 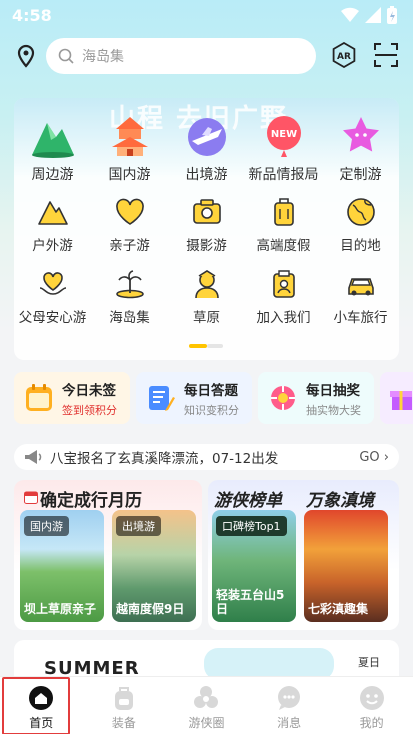 I want to click on search-placeholder: 海岛集, so click(x=103, y=57).